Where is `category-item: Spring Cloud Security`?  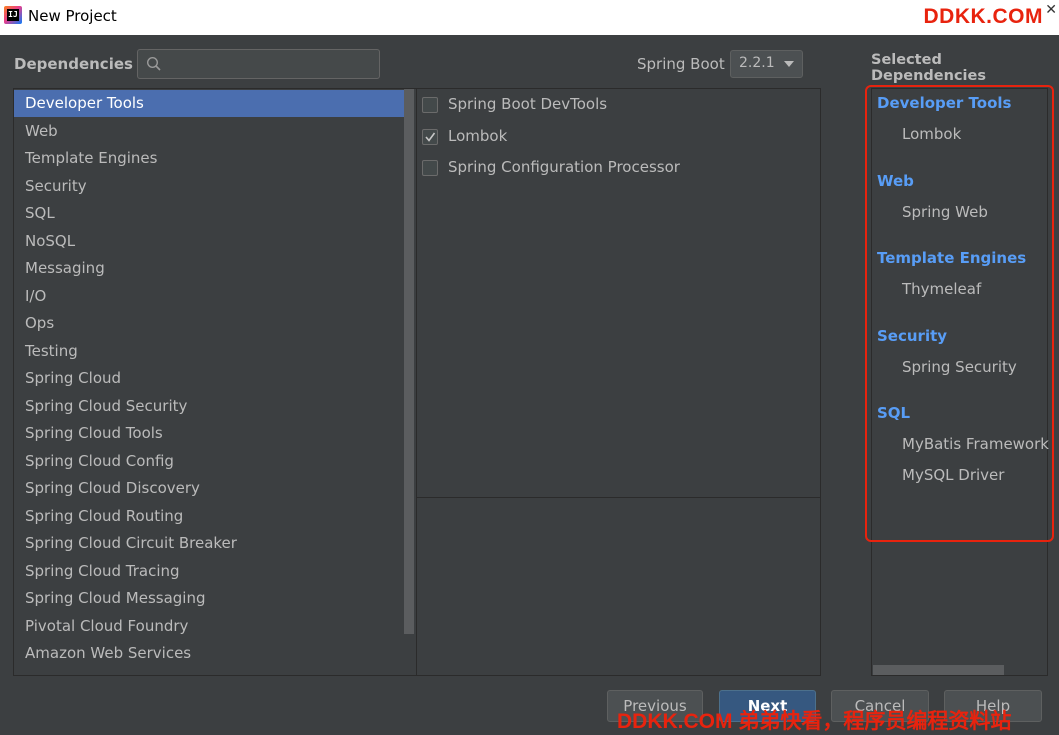
category-item: Spring Cloud Security is located at coordinates (209, 406).